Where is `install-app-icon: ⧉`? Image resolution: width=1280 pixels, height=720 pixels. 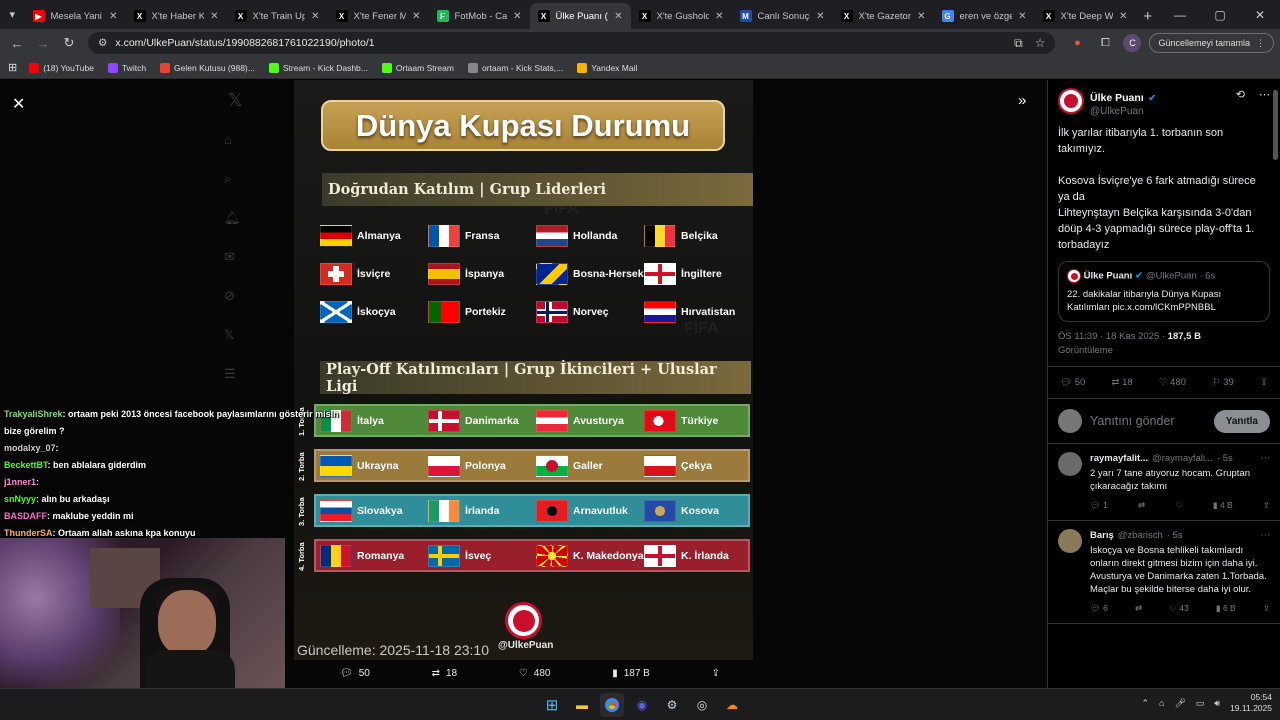
install-app-icon: ⧉ is located at coordinates (1018, 43).